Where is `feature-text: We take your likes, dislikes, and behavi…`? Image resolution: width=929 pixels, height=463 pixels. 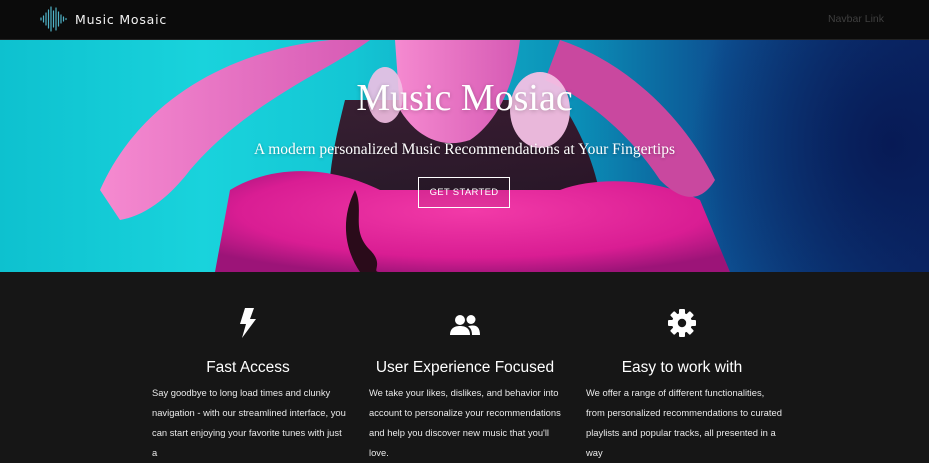
feature-text: We take your likes, dislikes, and behavi… is located at coordinates (465, 422).